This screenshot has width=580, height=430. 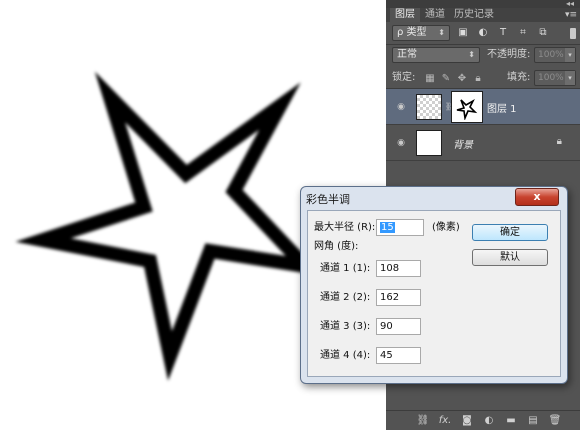 What do you see at coordinates (571, 15) in the screenshot?
I see `panel-menu-icon: ▾≡` at bounding box center [571, 15].